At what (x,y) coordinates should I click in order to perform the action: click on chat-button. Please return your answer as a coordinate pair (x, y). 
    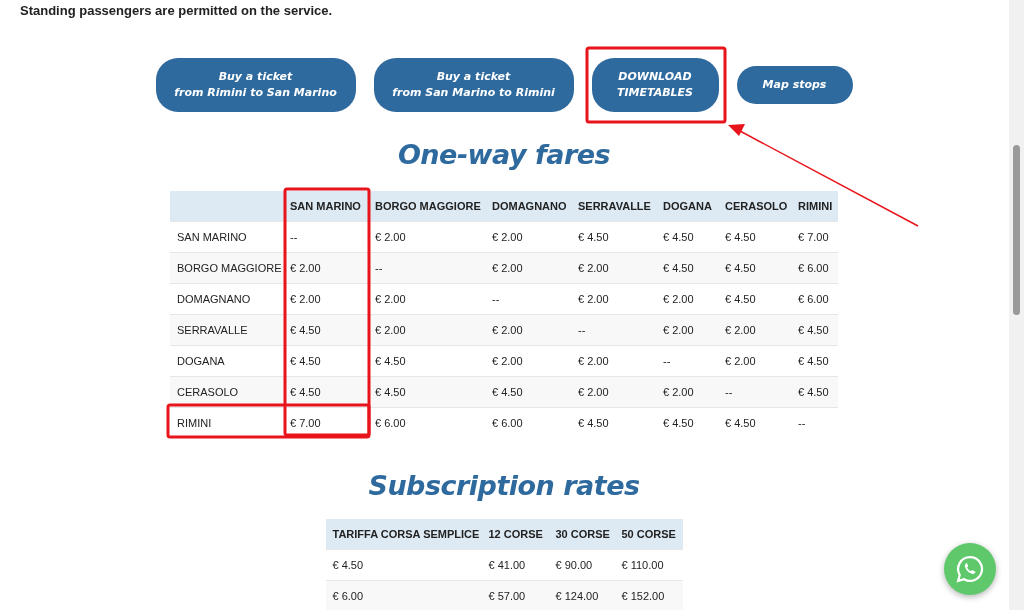
    Looking at the image, I should click on (970, 569).